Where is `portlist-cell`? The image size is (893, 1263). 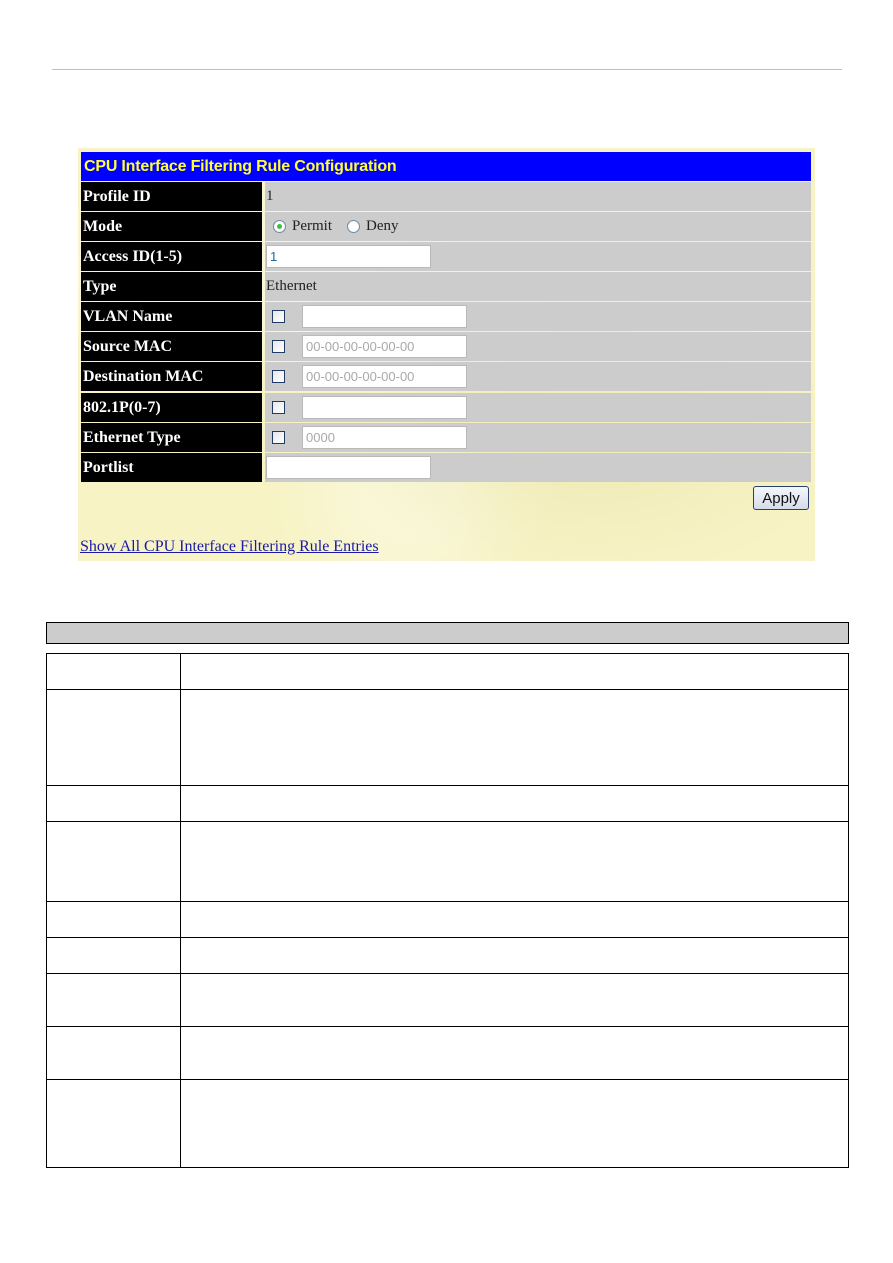 portlist-cell is located at coordinates (538, 467).